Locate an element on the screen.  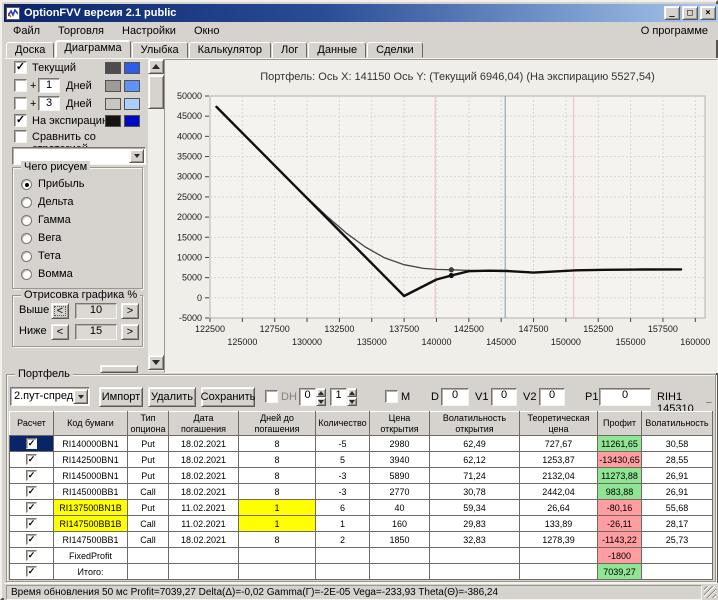
cell-price: 3940 is located at coordinates (399, 459).